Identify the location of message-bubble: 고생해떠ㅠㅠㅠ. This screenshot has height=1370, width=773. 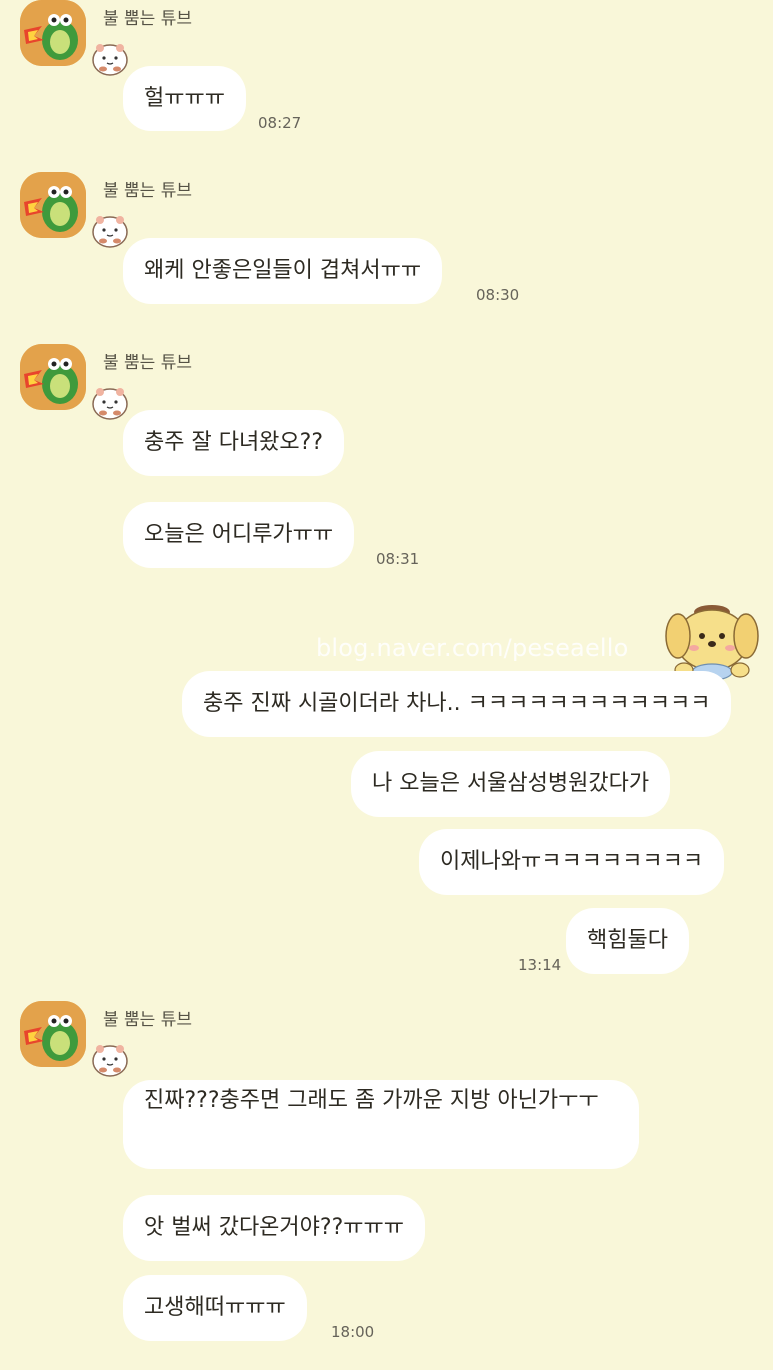
(215, 1308).